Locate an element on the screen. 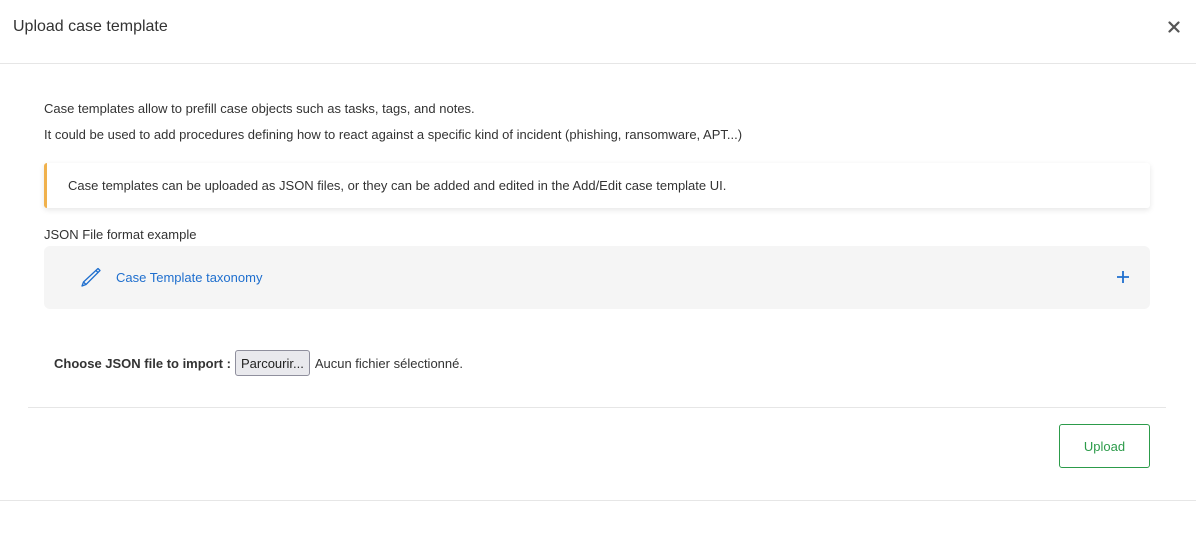 The height and width of the screenshot is (533, 1196). accordion-title: Case Template taxonomy is located at coordinates (189, 277).